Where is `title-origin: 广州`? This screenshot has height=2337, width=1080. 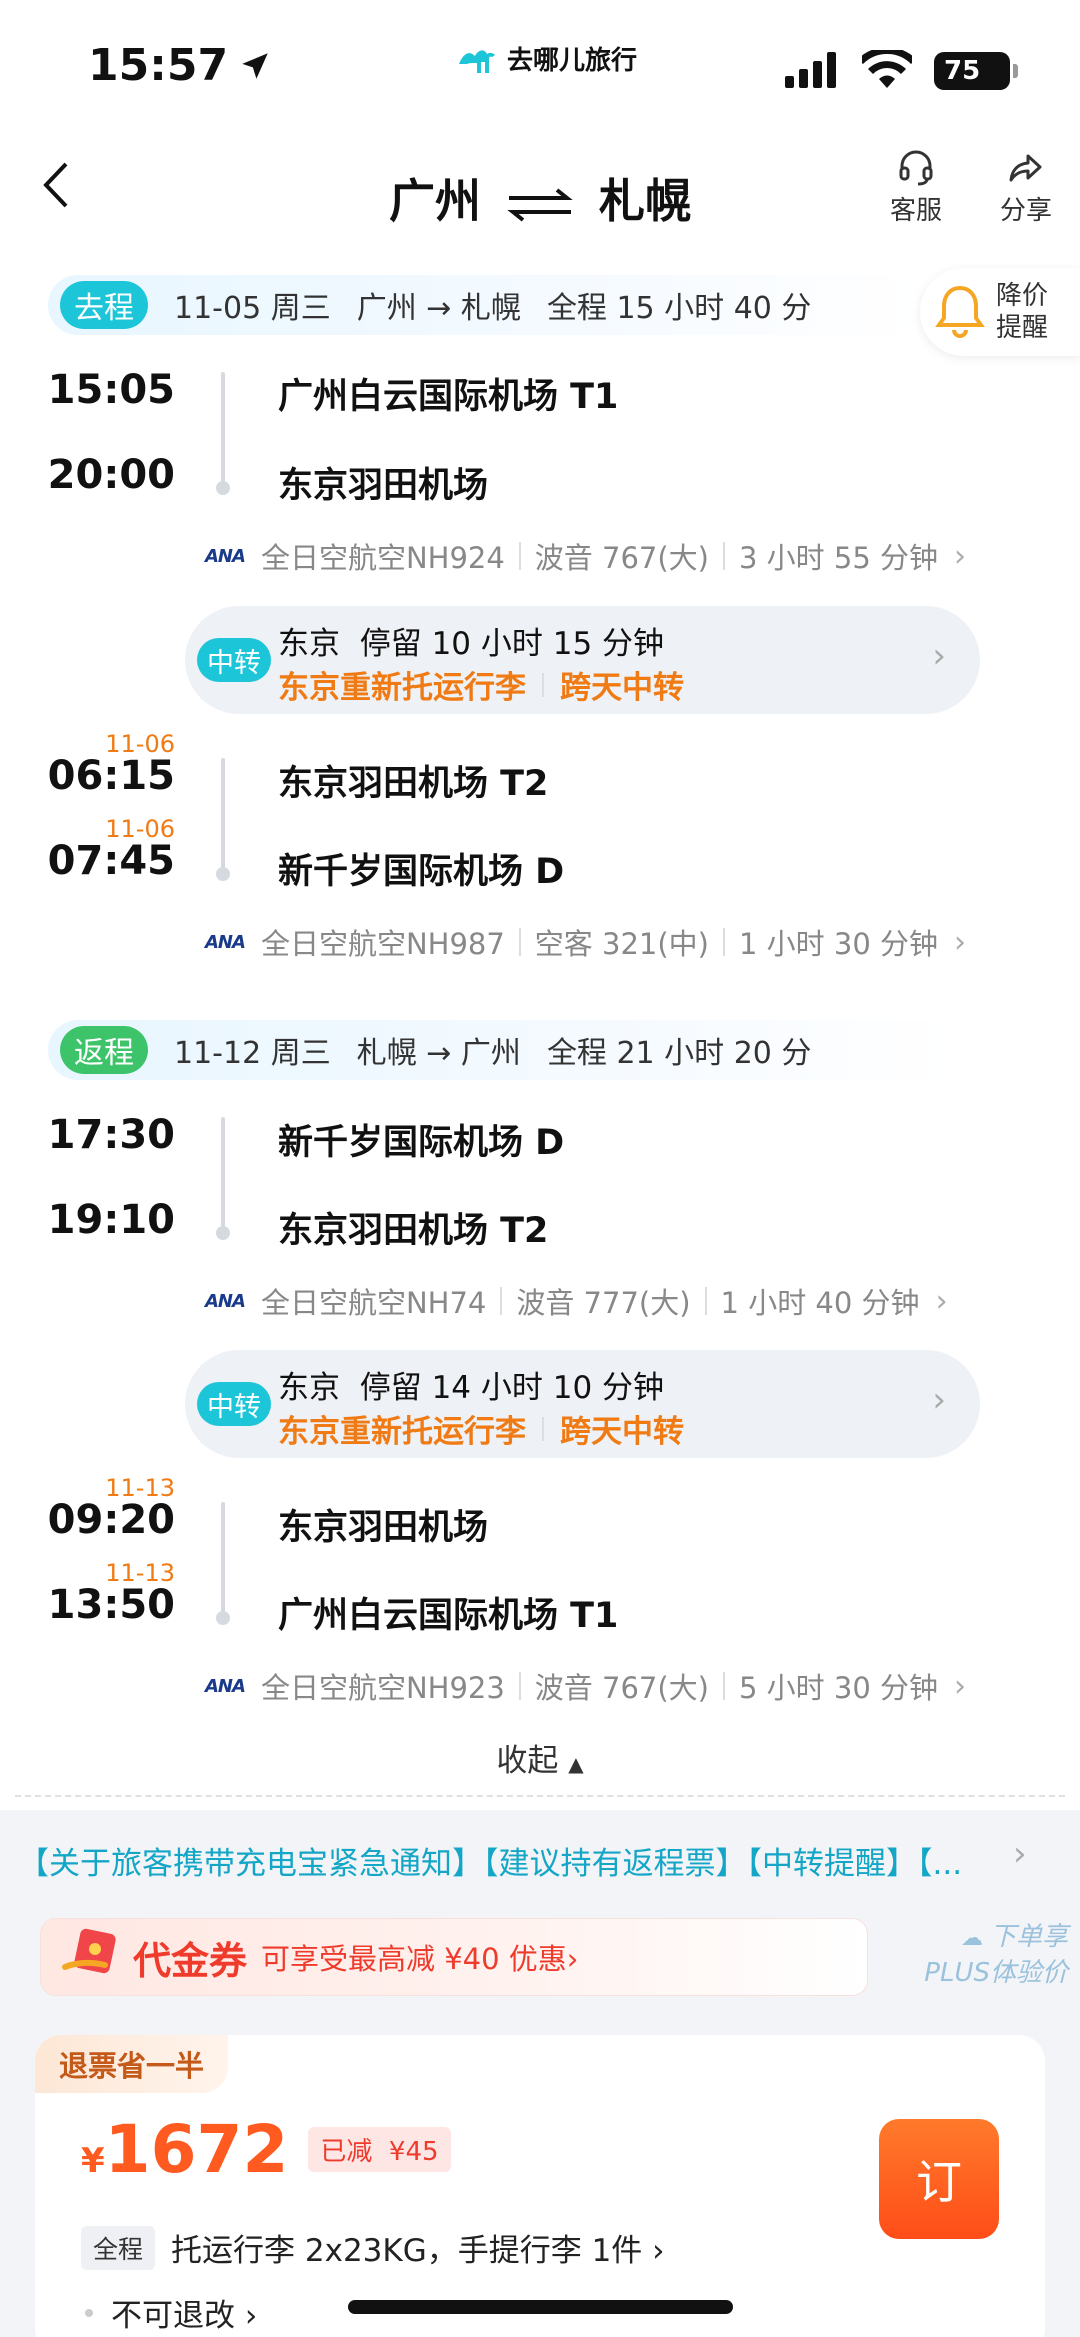
title-origin: 广州 is located at coordinates (434, 201).